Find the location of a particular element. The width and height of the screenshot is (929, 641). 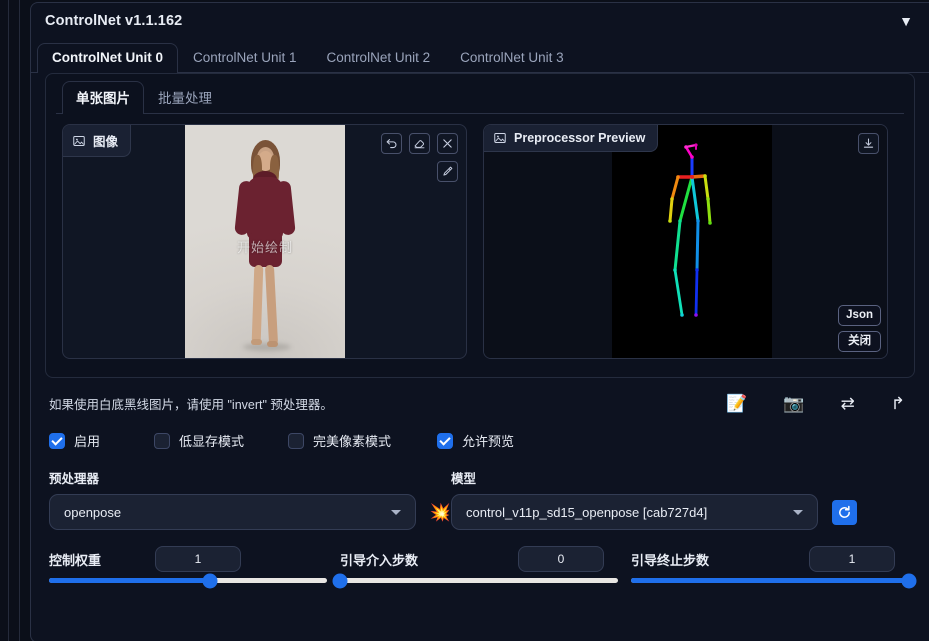

slider-start-step: 引导介入步数 0 is located at coordinates (475, 567).